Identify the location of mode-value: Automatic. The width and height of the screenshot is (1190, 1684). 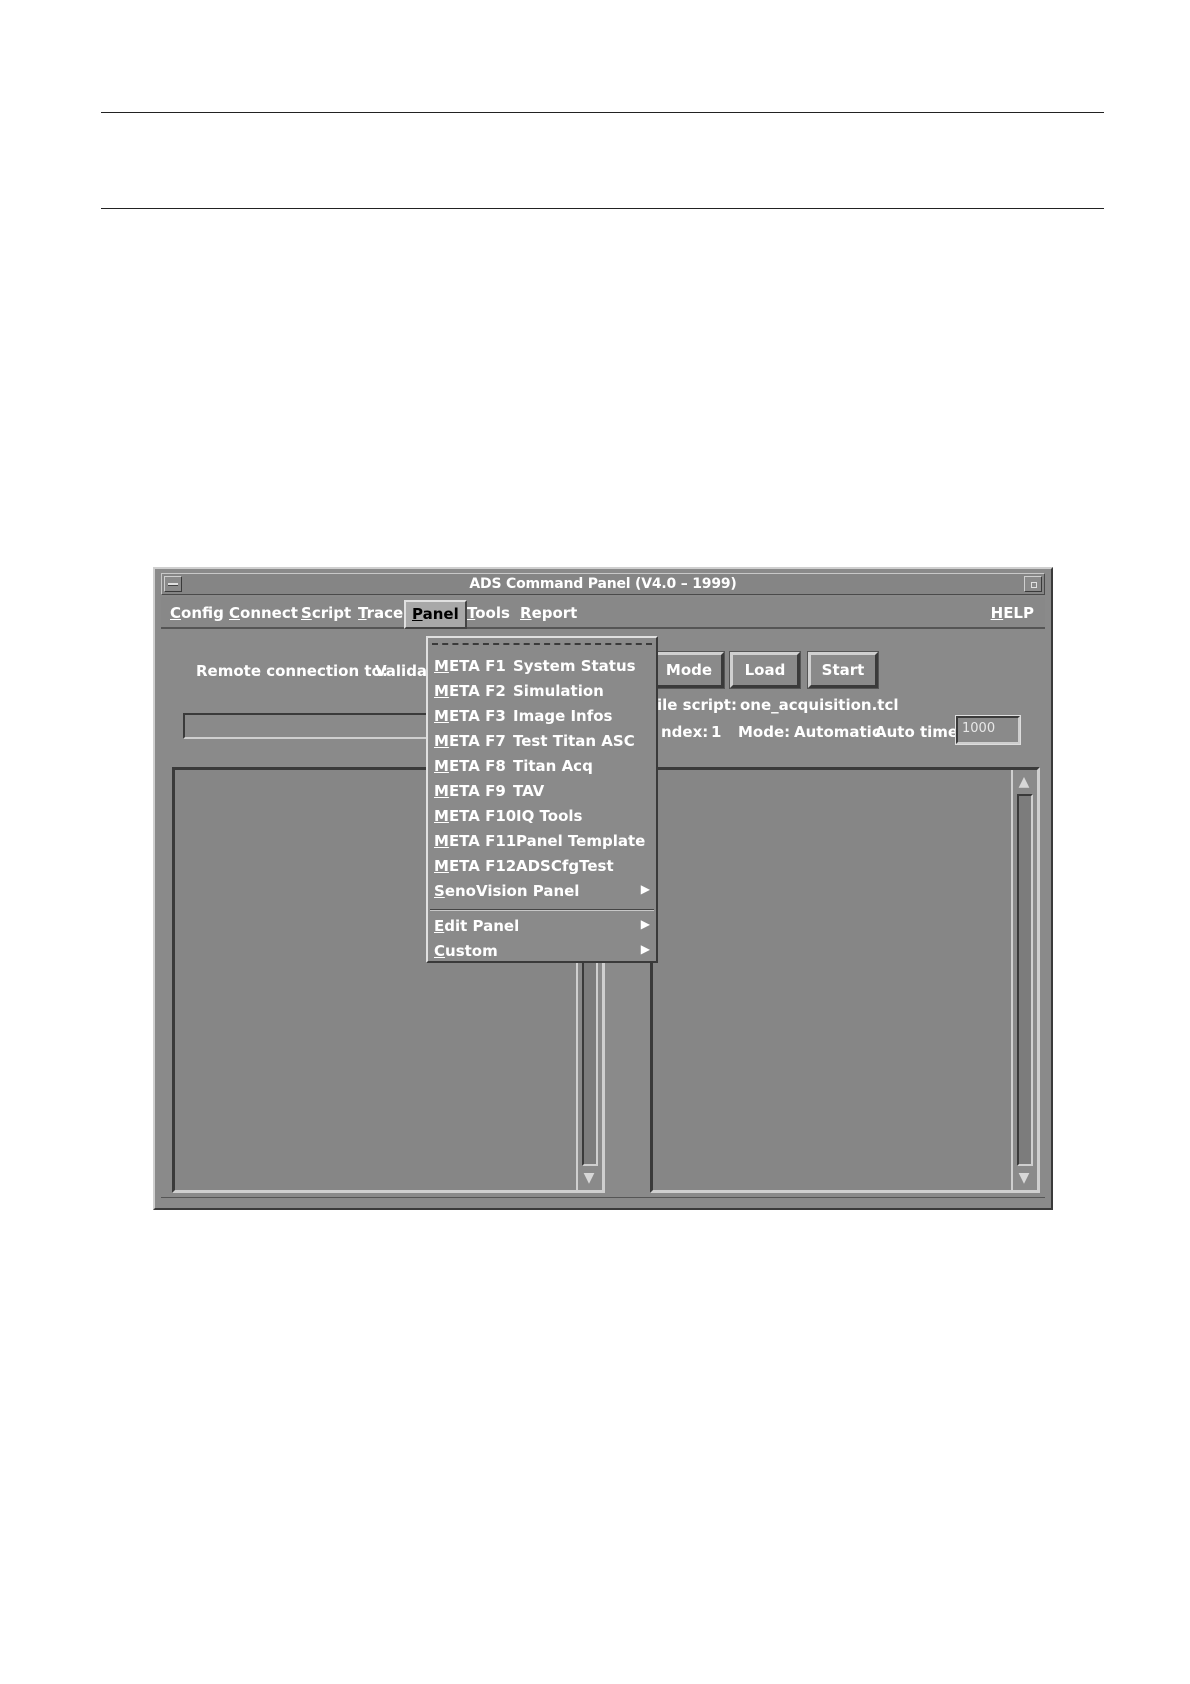
(837, 732).